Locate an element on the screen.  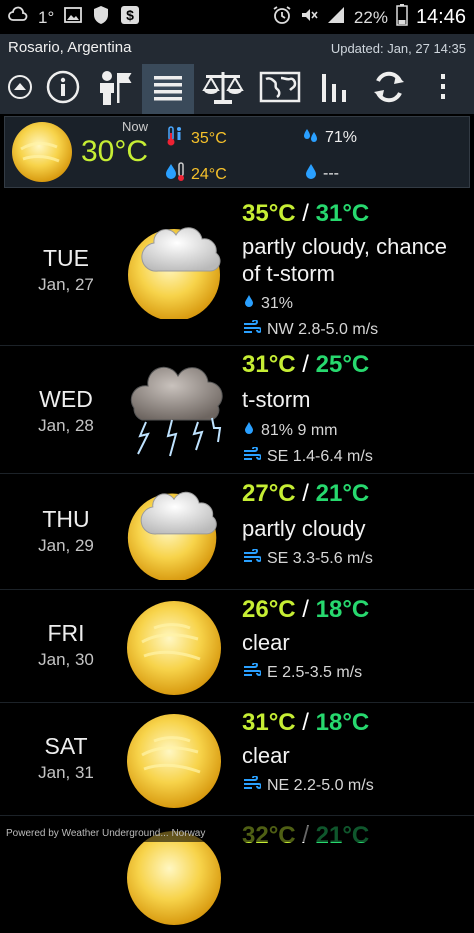
status-bar: 1° $ 22% 14:46 is located at coordinates (237, 17).